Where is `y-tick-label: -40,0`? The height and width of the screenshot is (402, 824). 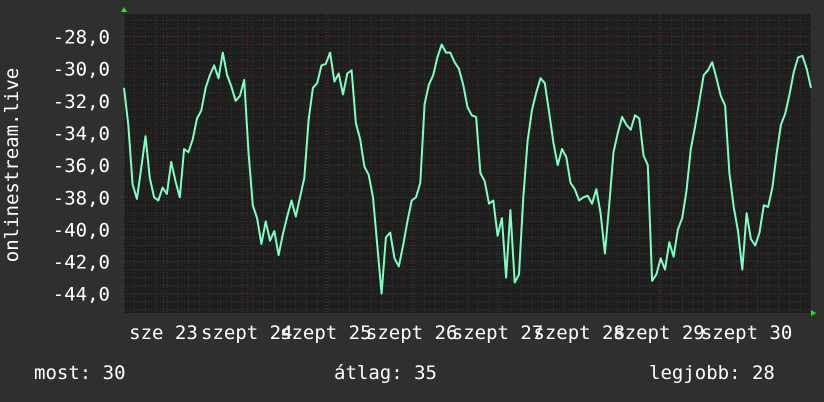 y-tick-label: -40,0 is located at coordinates (81, 230).